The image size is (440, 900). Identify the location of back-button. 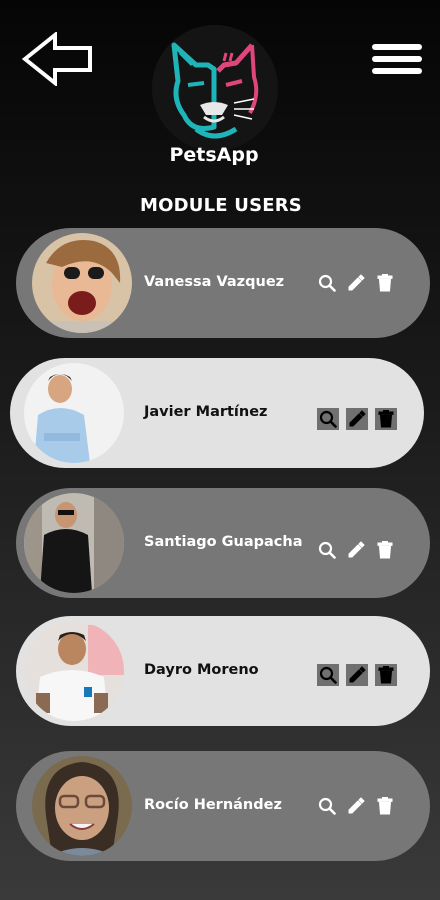
(57, 59).